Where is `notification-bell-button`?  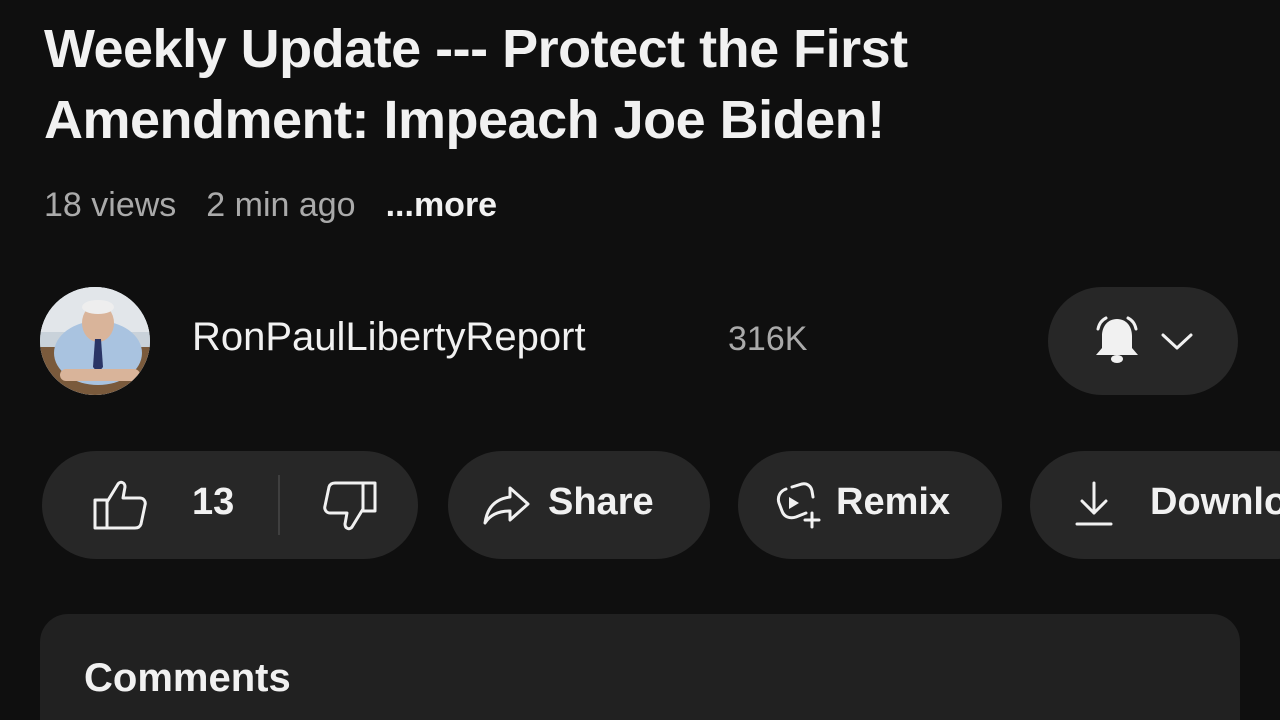 notification-bell-button is located at coordinates (1143, 341).